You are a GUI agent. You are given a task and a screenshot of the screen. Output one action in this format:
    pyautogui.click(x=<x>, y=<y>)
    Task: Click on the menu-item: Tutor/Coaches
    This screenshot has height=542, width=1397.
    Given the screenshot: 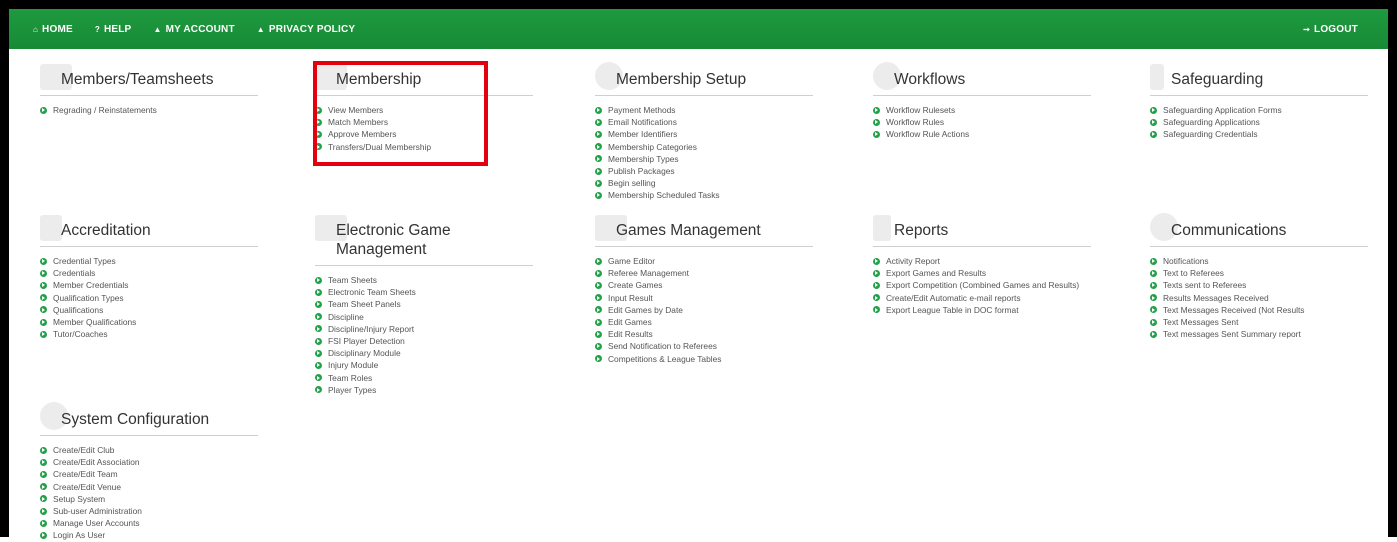 What is the action you would take?
    pyautogui.click(x=149, y=334)
    